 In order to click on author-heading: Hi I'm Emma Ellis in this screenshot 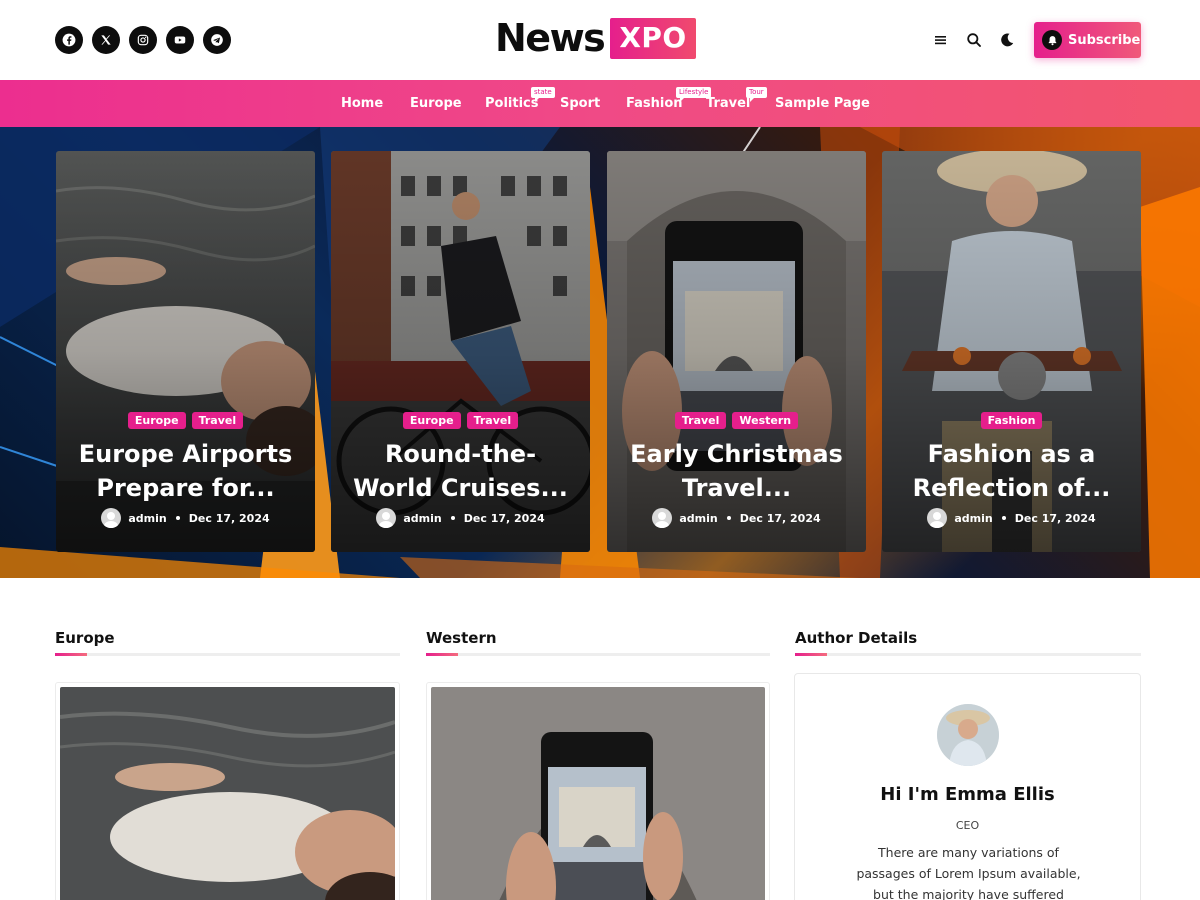, I will do `click(967, 794)`.